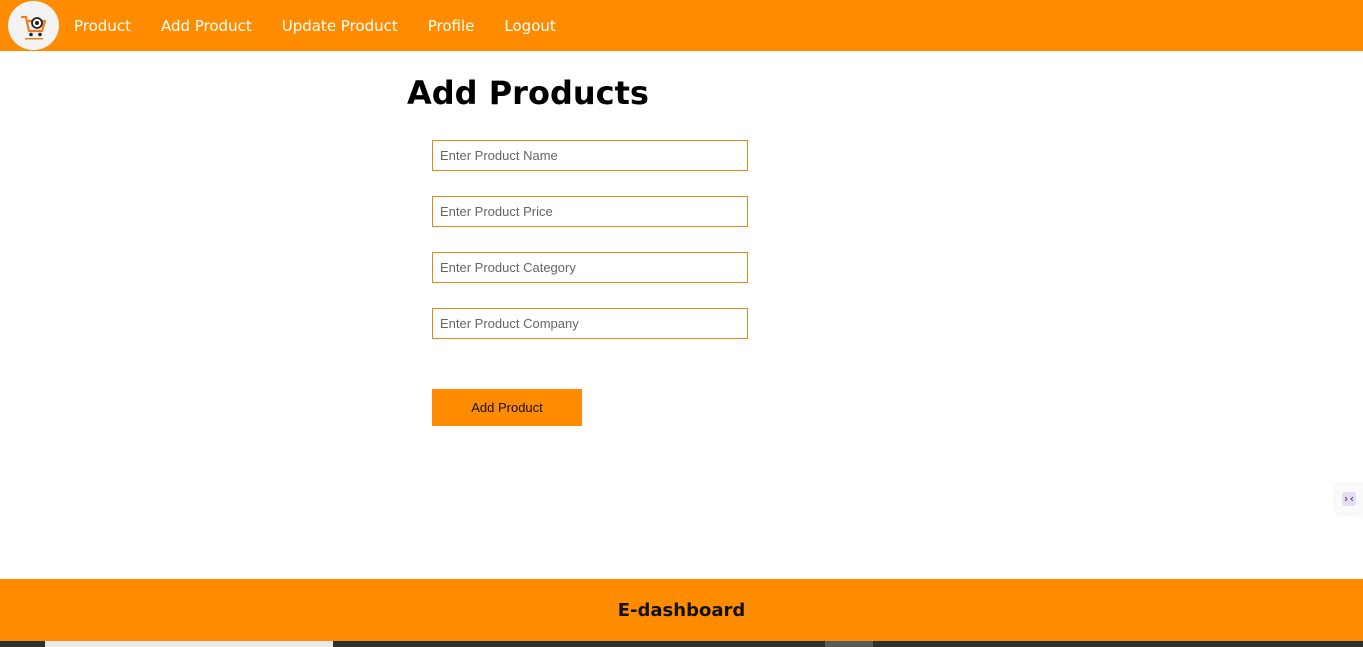  I want to click on extension-icon, so click(1349, 499).